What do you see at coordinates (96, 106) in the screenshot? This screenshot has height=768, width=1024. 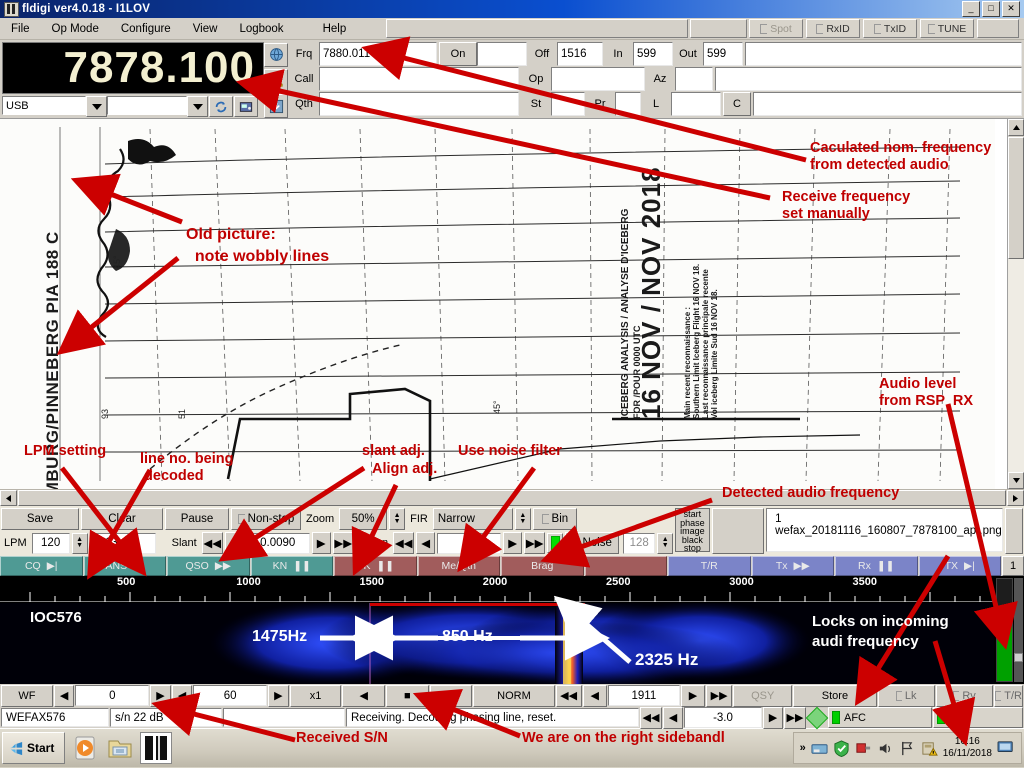 I see `mode-select-arrow` at bounding box center [96, 106].